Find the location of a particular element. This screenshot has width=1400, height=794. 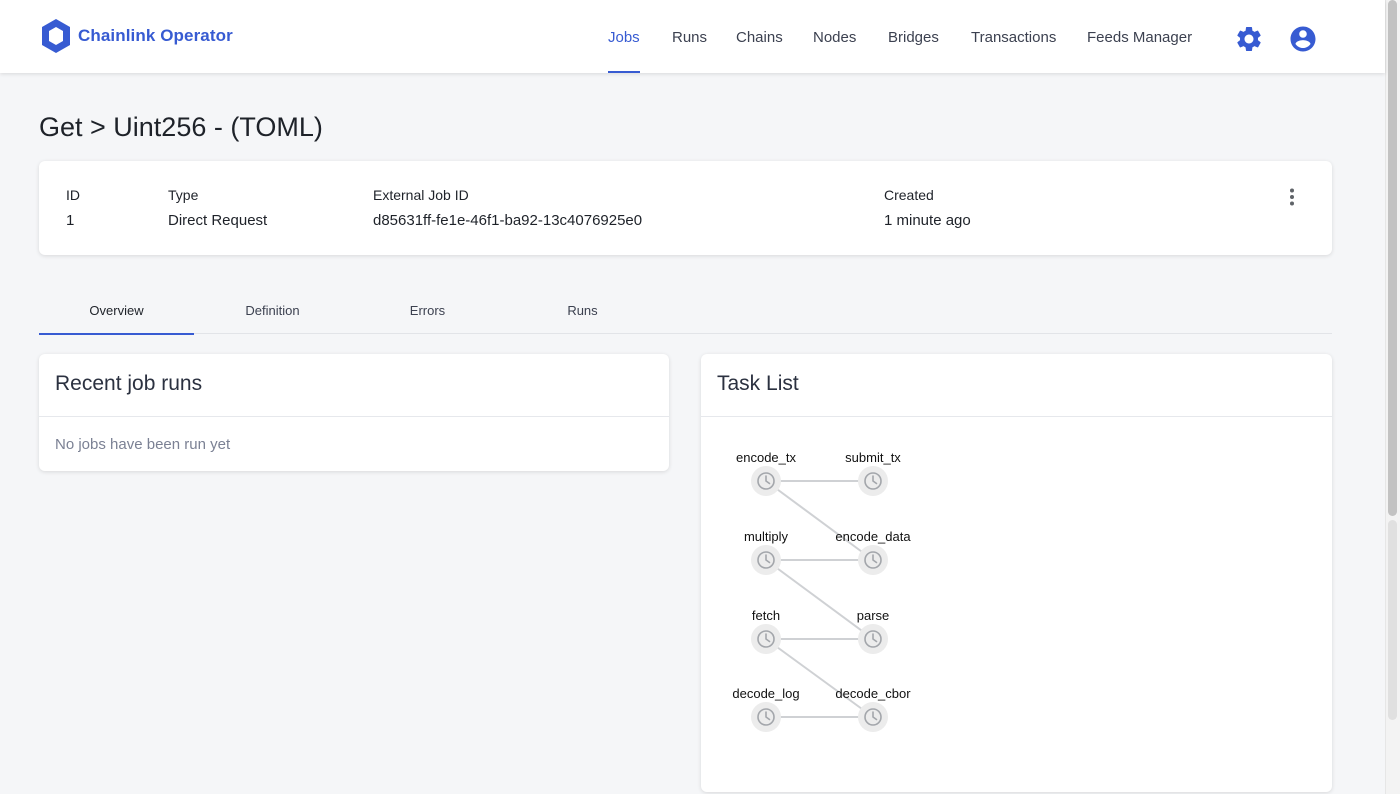

external-job-id-label: External Job ID is located at coordinates (421, 195).